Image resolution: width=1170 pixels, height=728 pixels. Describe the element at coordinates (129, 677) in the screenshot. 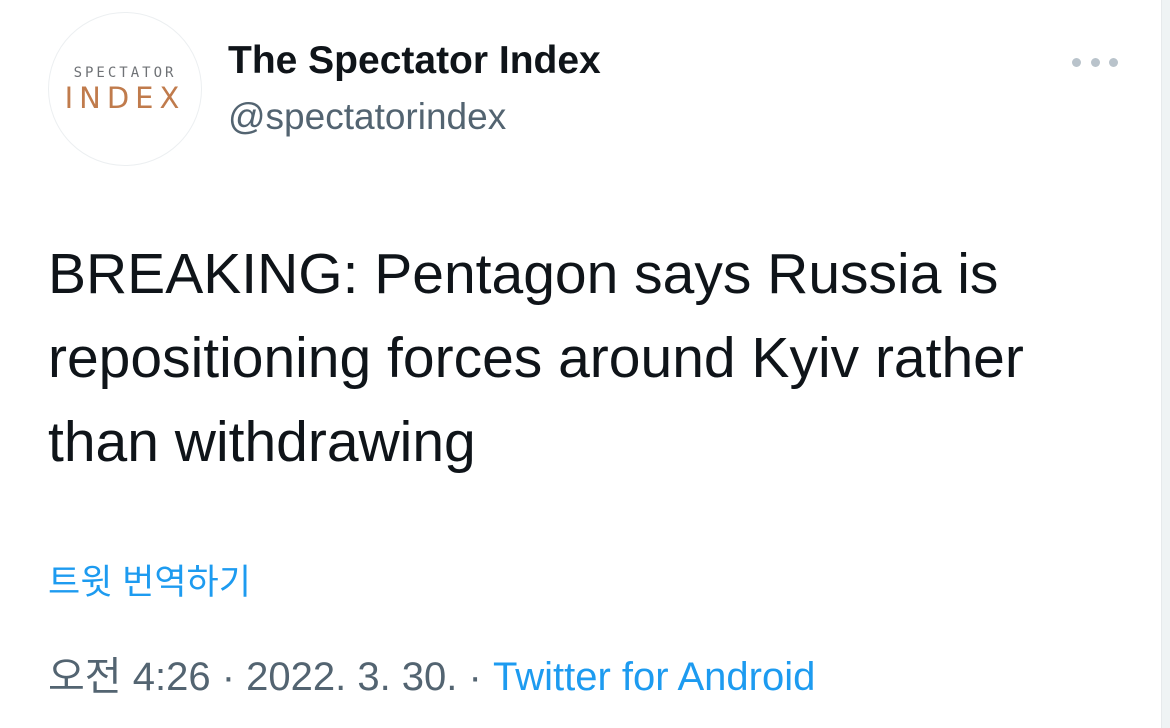

I see `tweet-time: 오전 4:26` at that location.